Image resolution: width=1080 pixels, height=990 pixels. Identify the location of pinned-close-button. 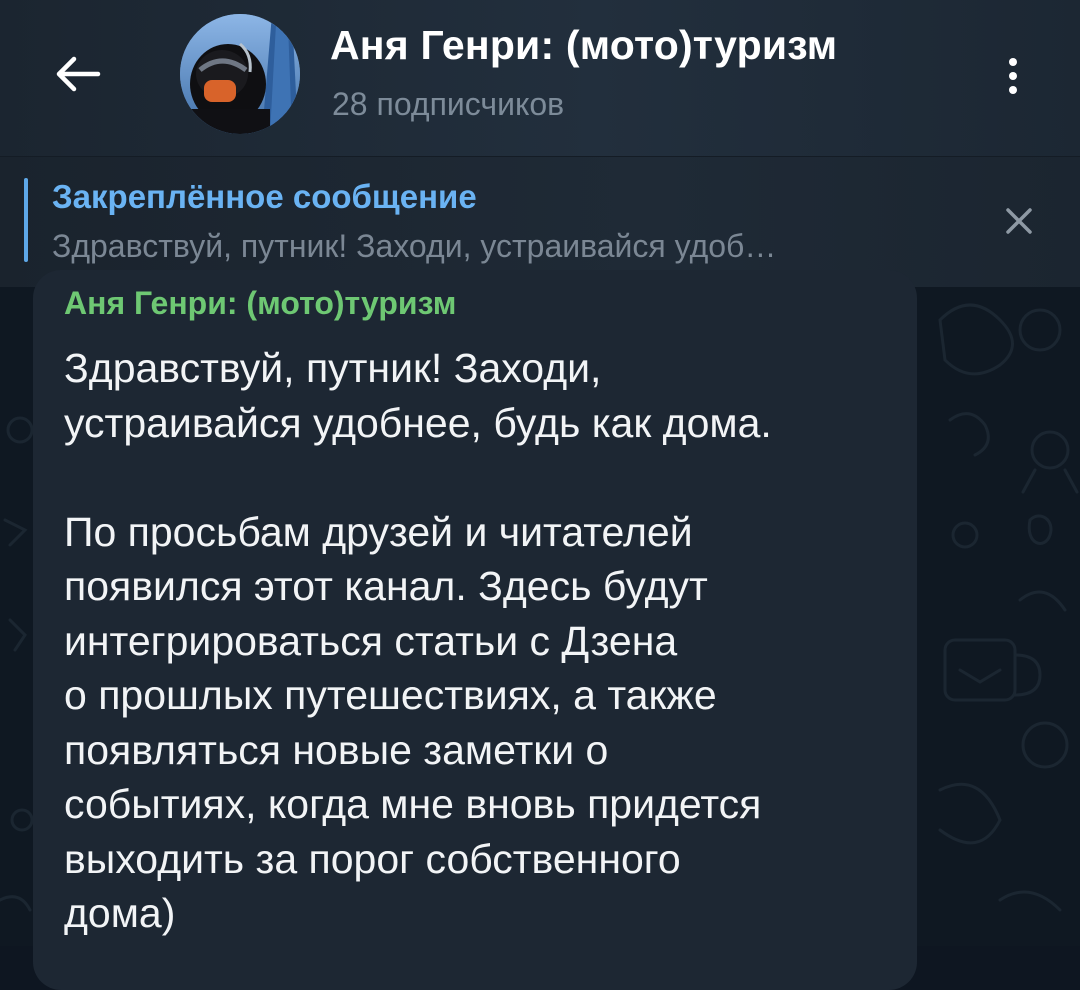
(1019, 221).